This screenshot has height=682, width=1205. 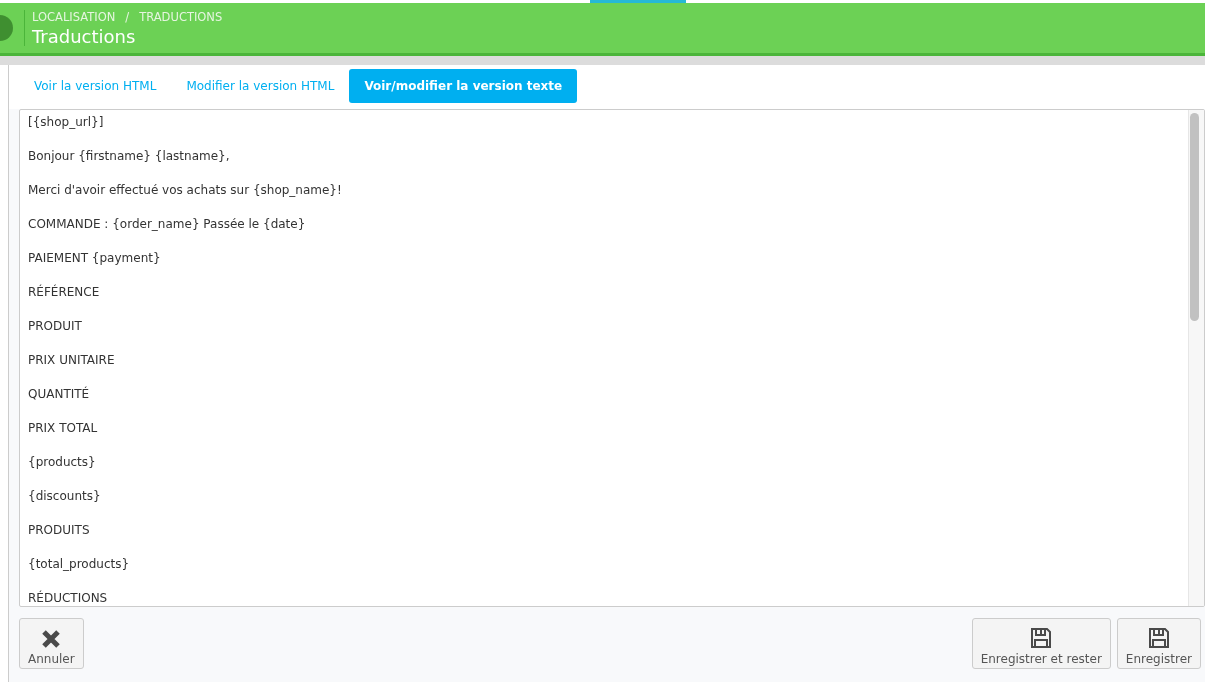 I want to click on text-line: PRODUIT, so click(x=55, y=326).